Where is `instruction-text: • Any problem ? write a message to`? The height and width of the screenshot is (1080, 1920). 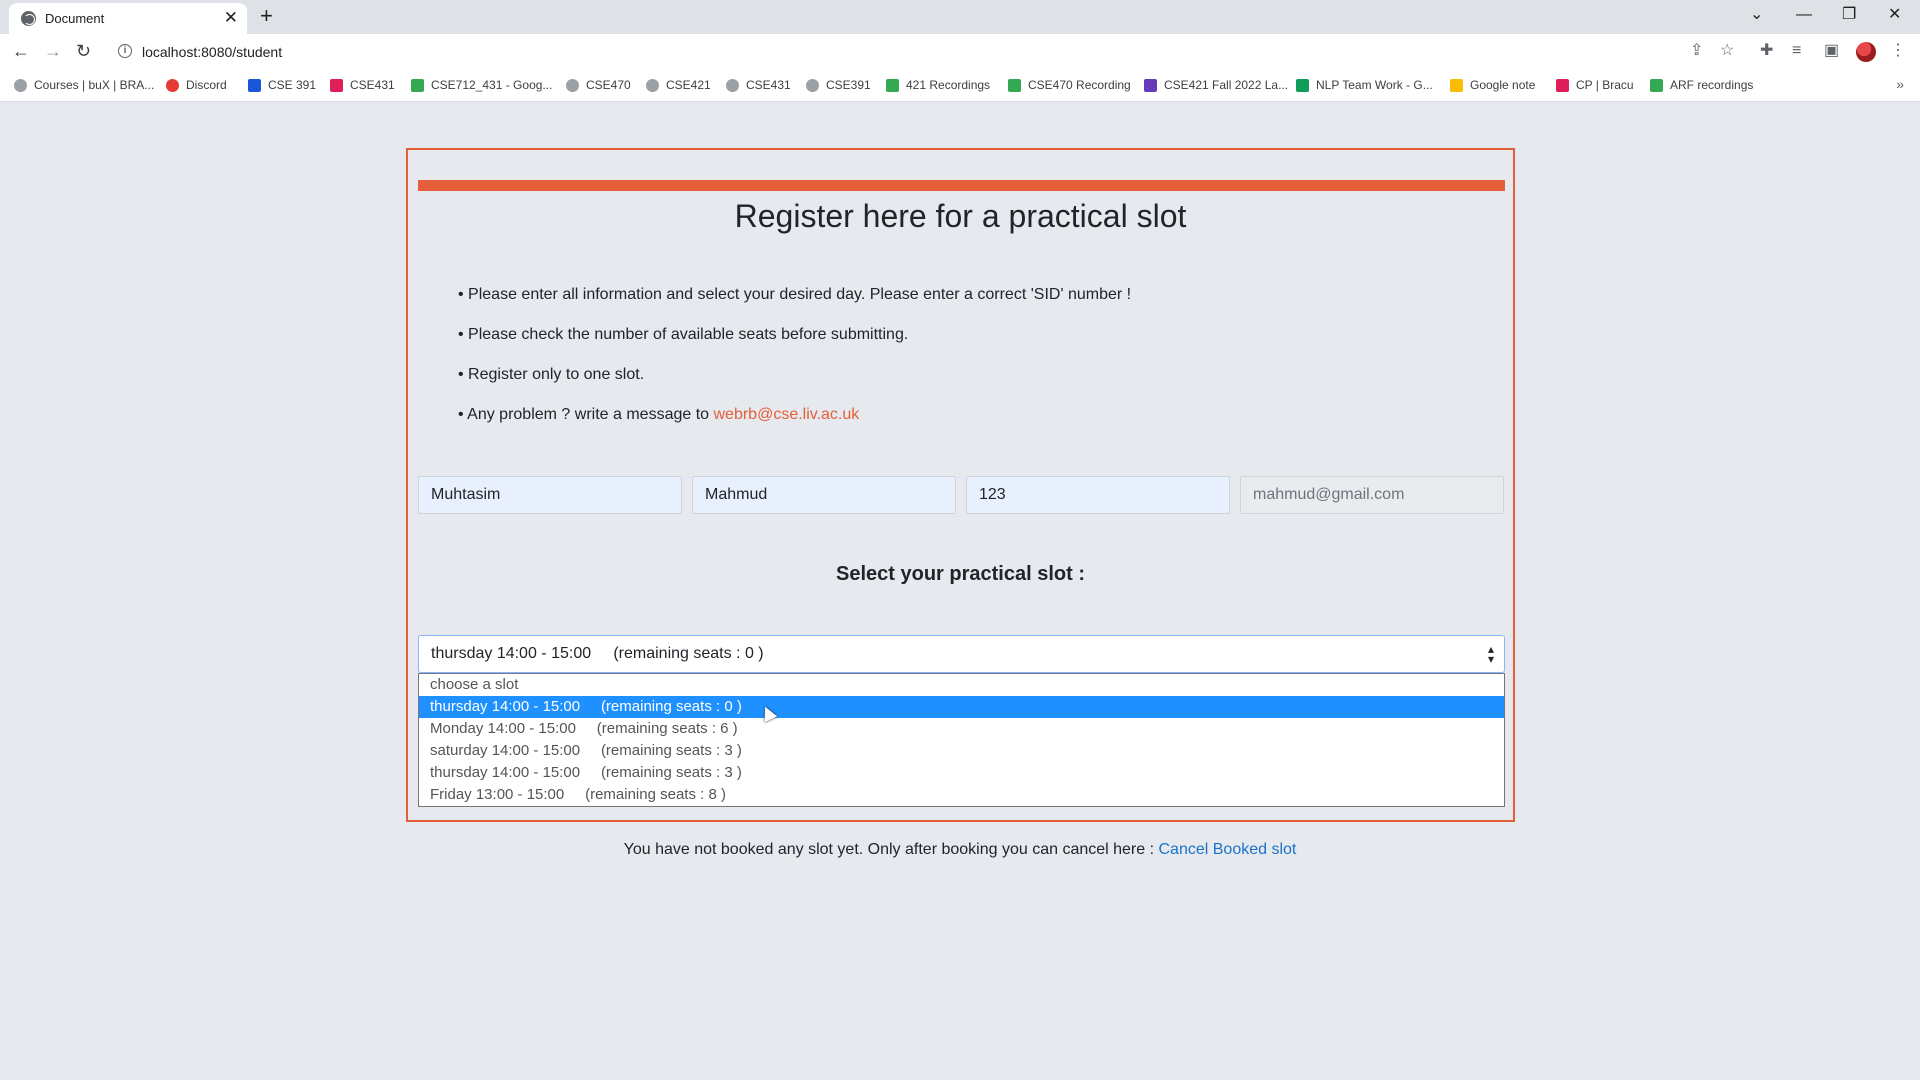 instruction-text: • Any problem ? write a message to is located at coordinates (586, 414).